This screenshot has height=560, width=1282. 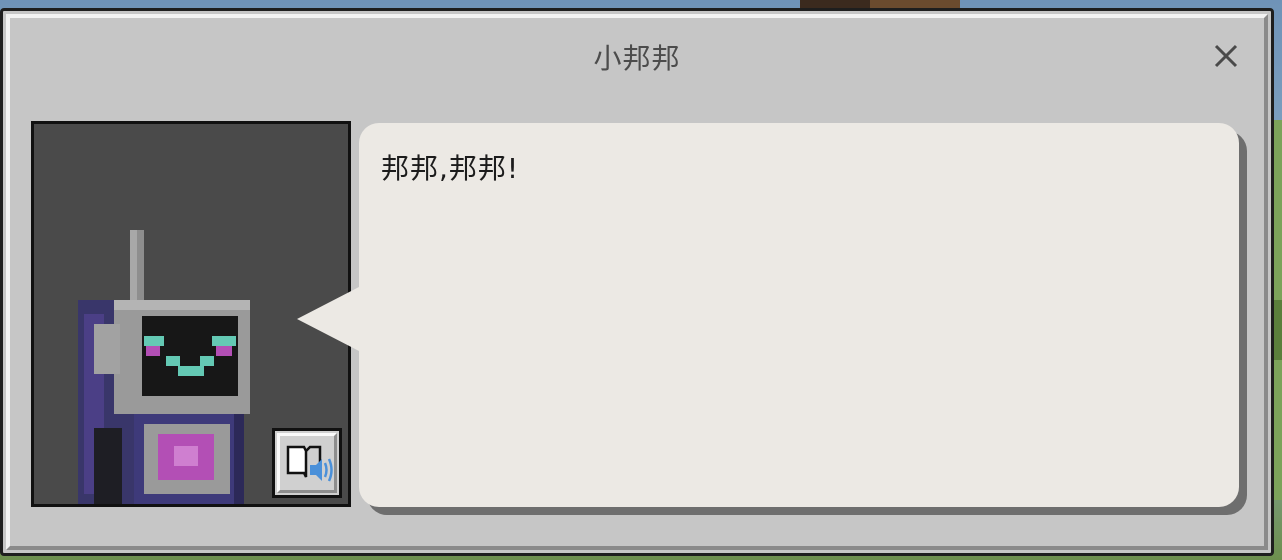 What do you see at coordinates (309, 463) in the screenshot?
I see `book-speaker-icon` at bounding box center [309, 463].